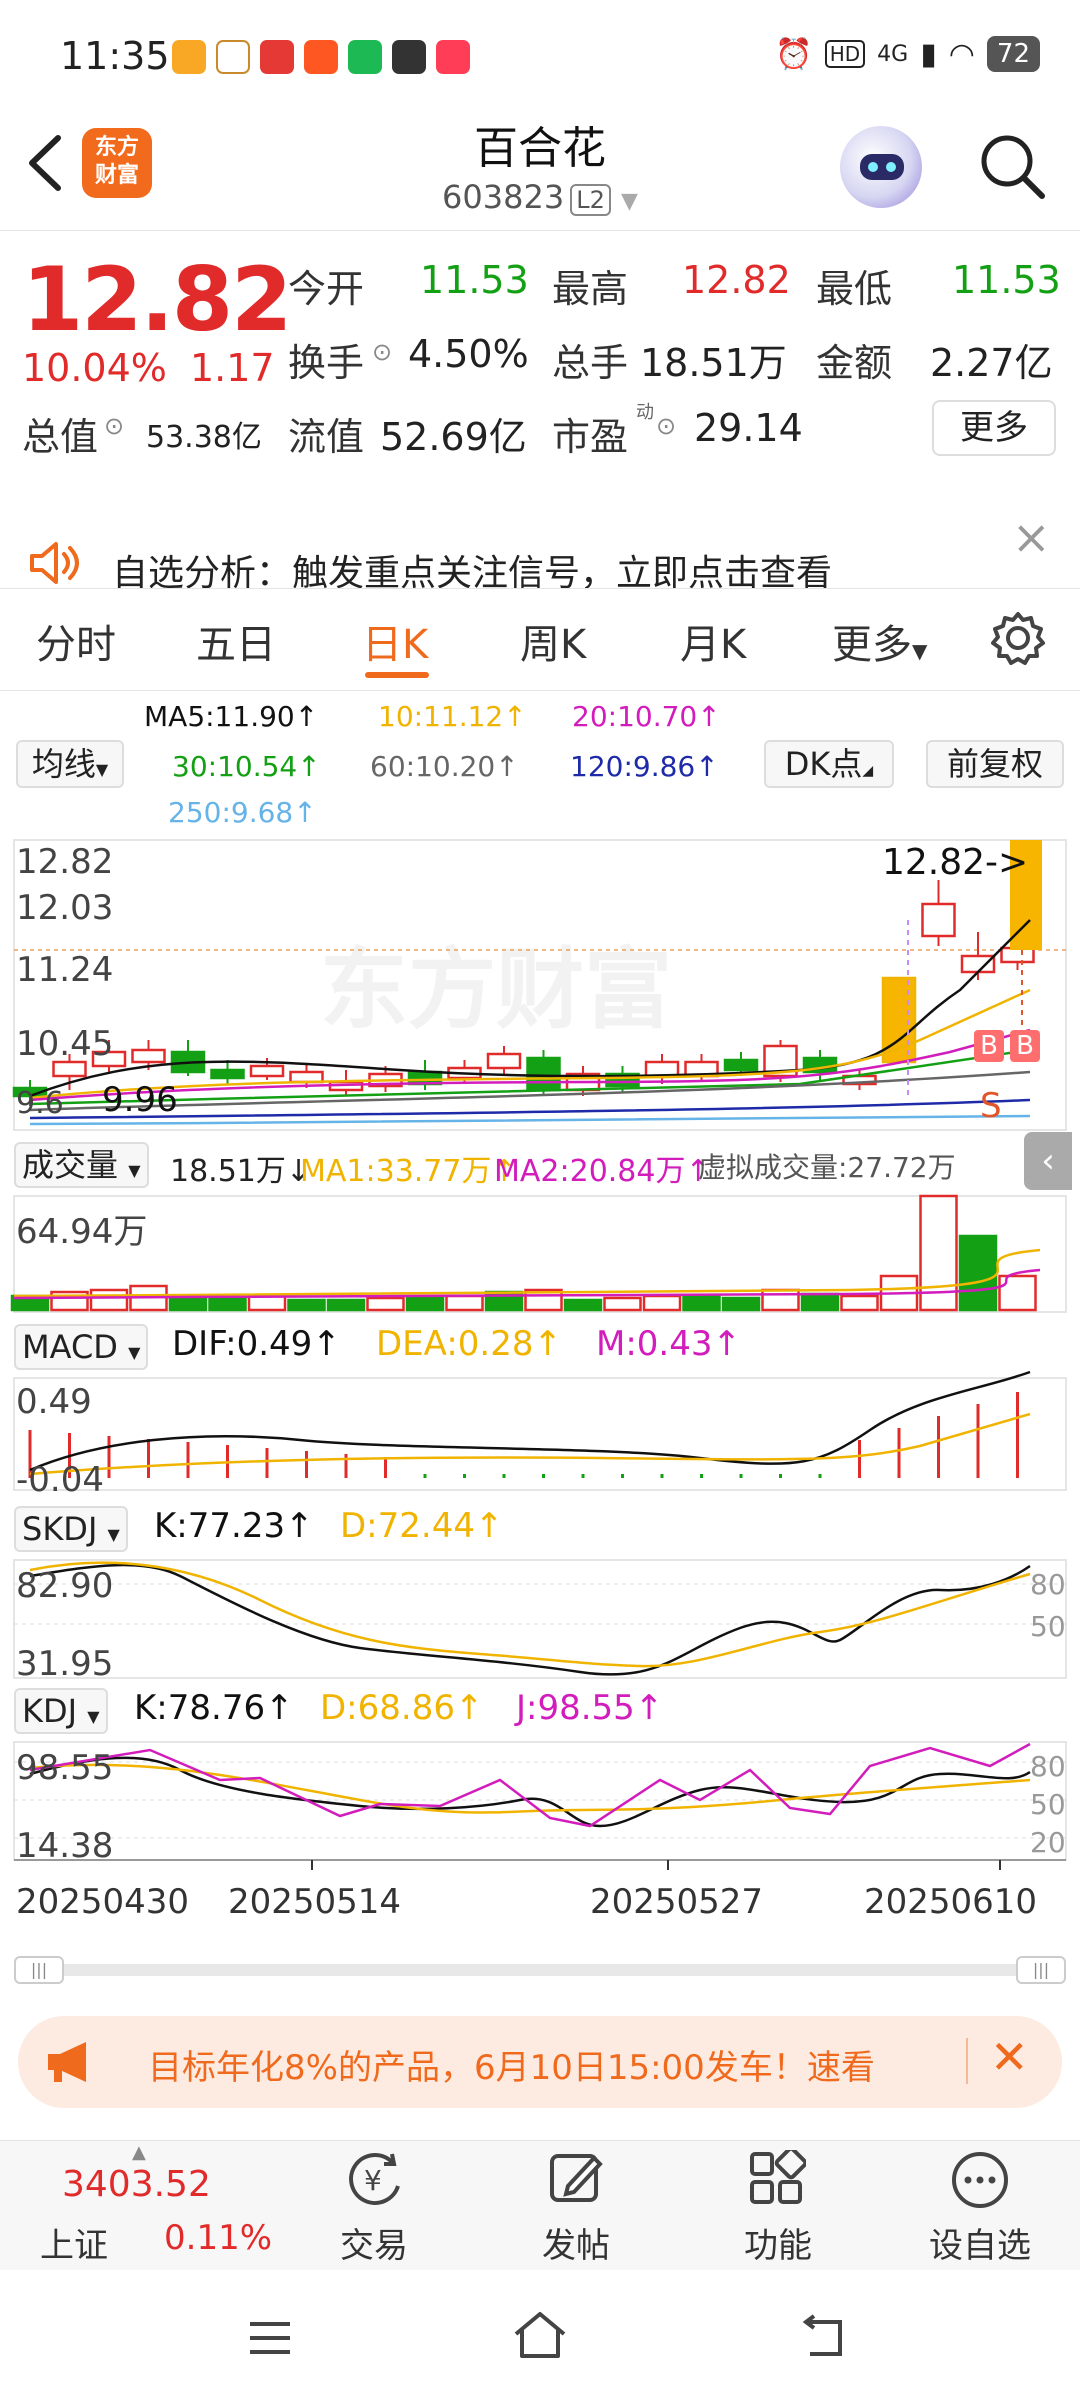 The image size is (1080, 2400). I want to click on megaphone-icon, so click(67, 2062).